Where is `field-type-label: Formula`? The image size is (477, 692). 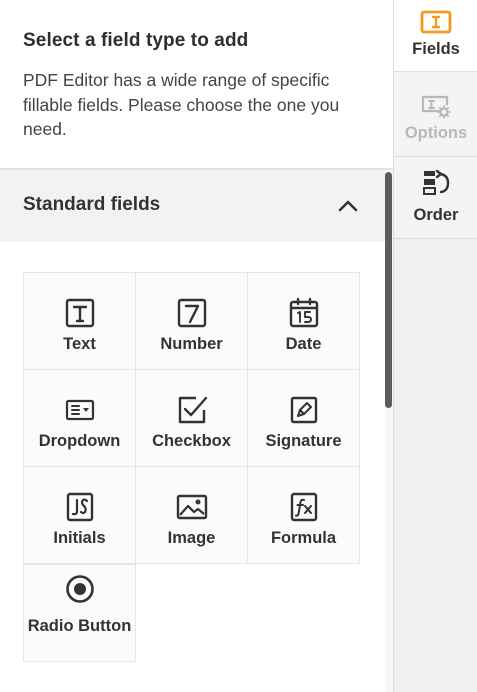 field-type-label: Formula is located at coordinates (303, 538).